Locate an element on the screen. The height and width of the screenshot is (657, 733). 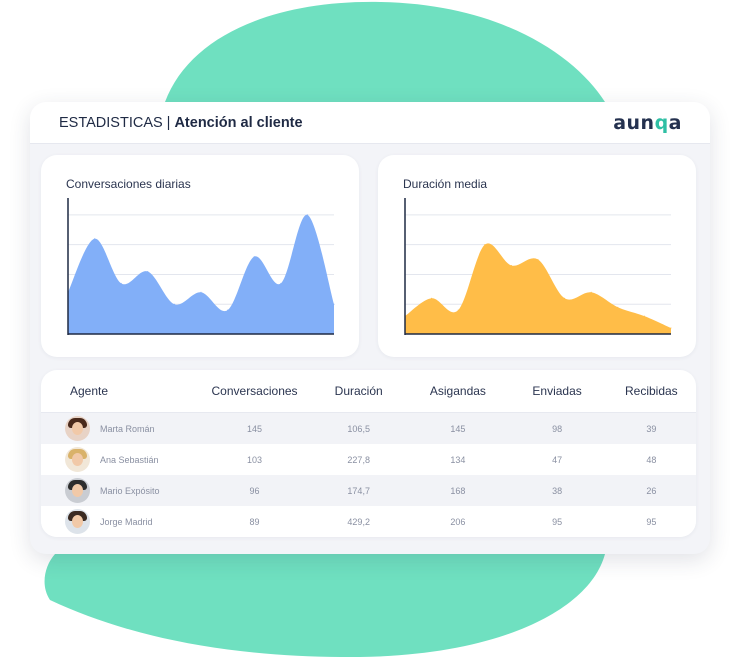
agent-name: Jorge Madrid is located at coordinates (126, 521).